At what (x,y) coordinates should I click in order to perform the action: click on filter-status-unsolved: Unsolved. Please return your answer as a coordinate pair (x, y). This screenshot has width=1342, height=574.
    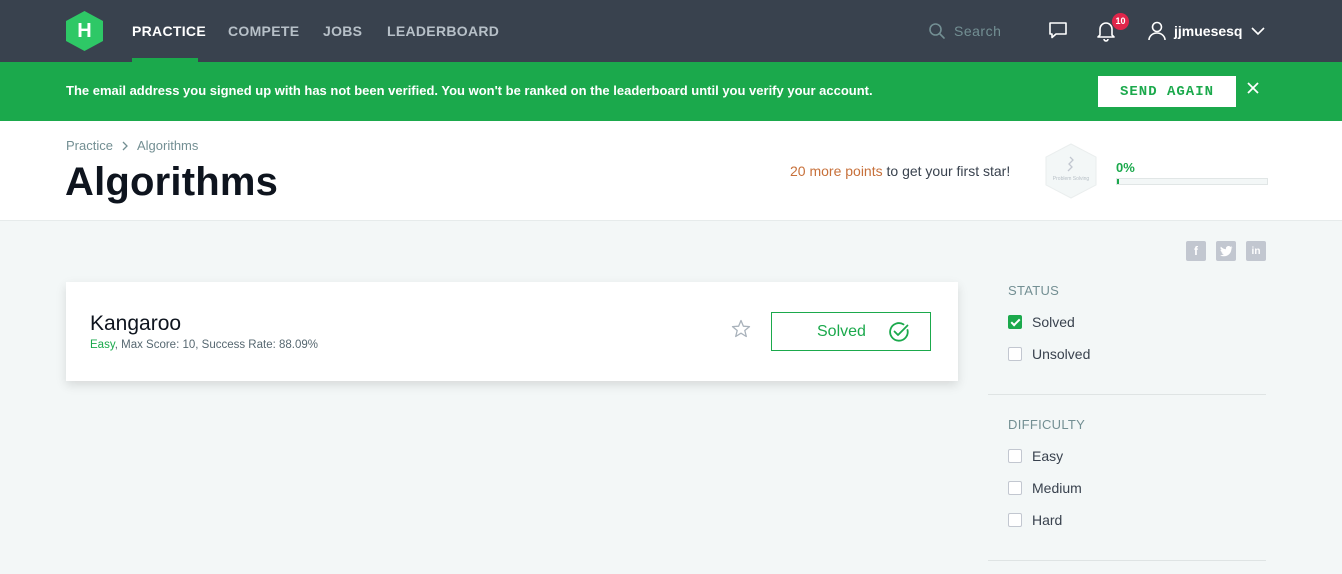
    Looking at the image, I should click on (1049, 354).